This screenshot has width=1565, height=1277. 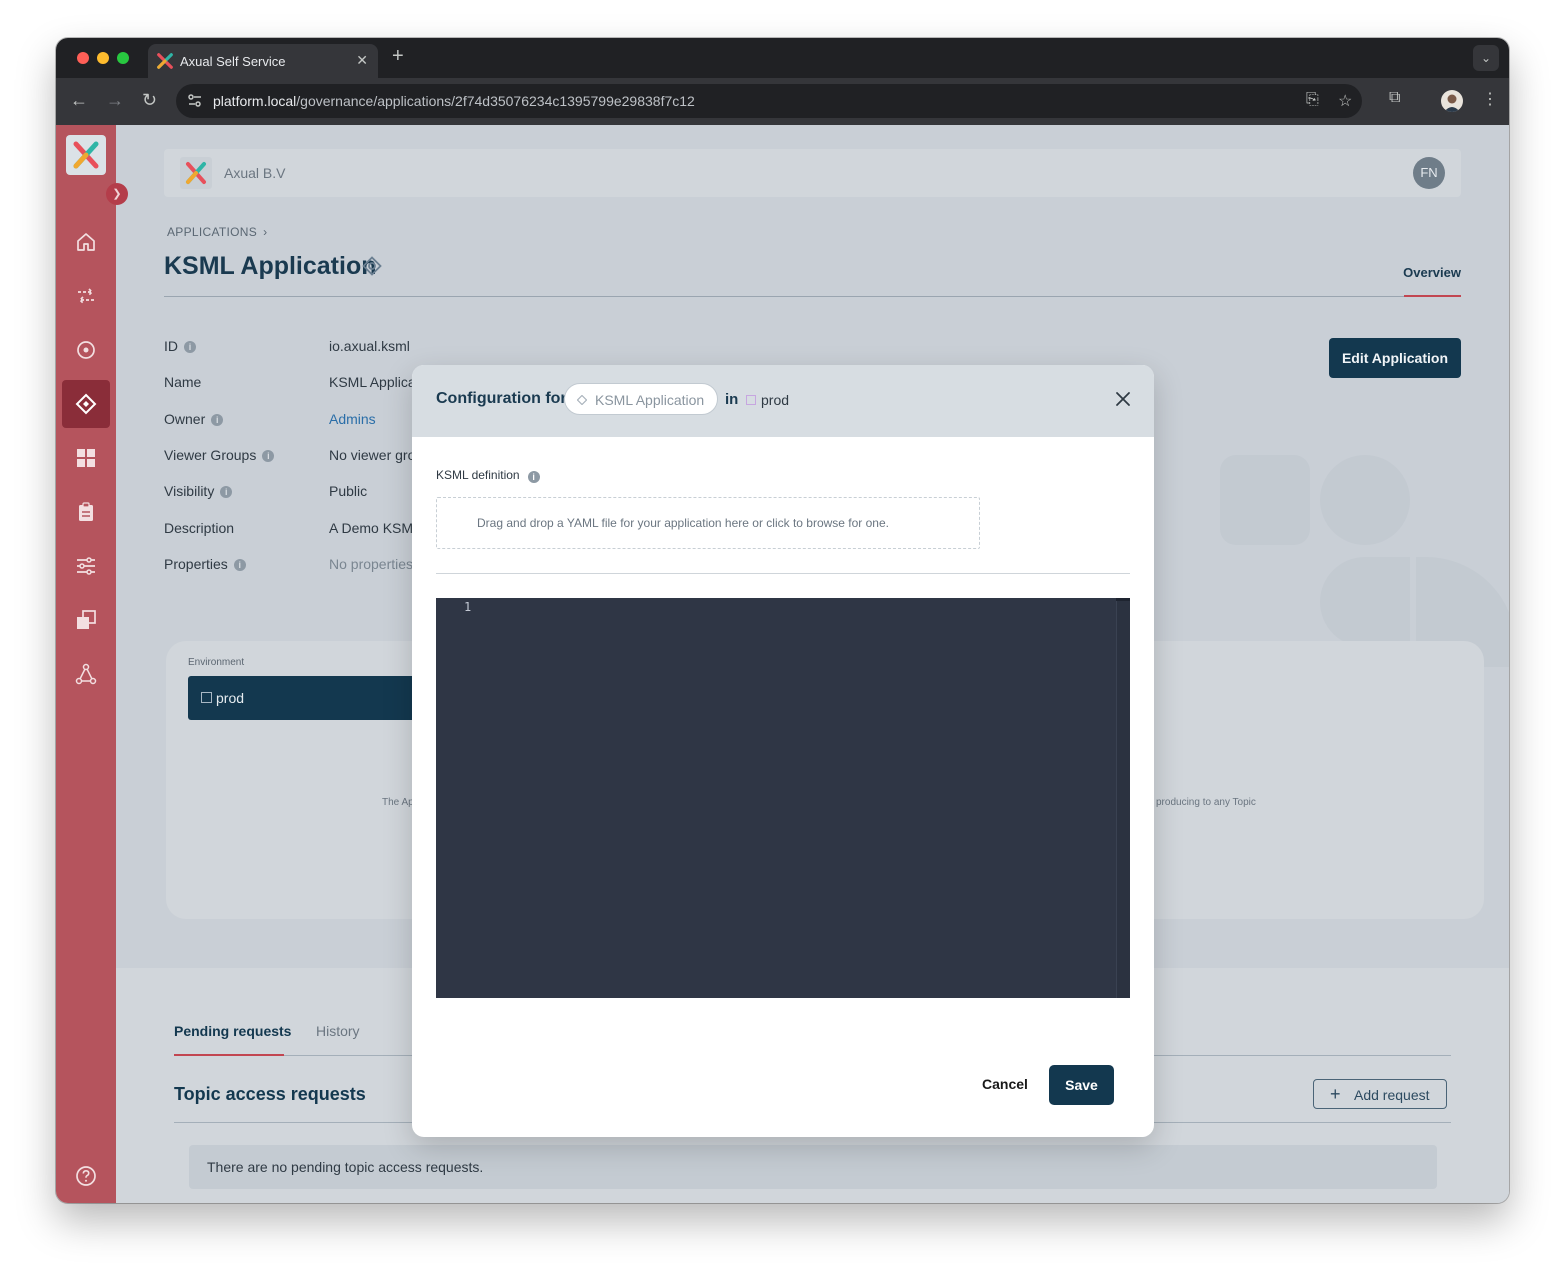 I want to click on network-icon, so click(x=86, y=674).